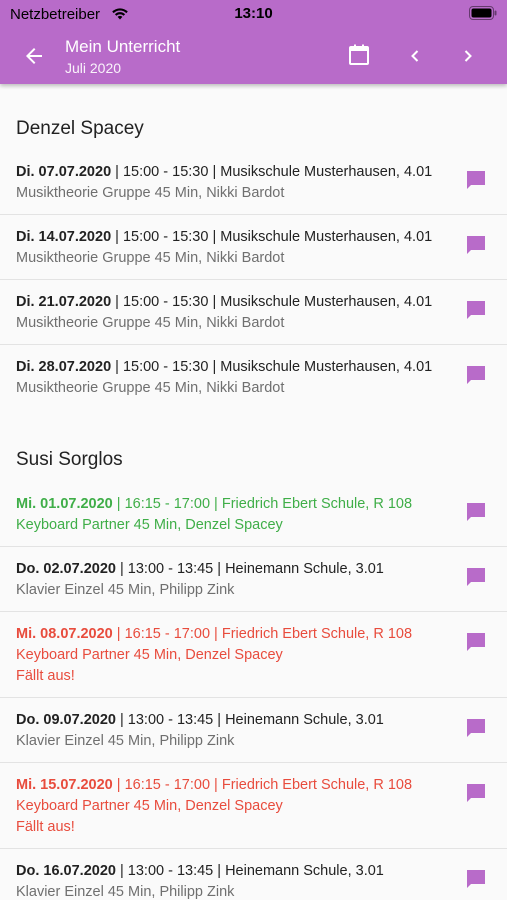 The width and height of the screenshot is (507, 900). I want to click on lesson-date: Di. 21.07.2020, so click(64, 302).